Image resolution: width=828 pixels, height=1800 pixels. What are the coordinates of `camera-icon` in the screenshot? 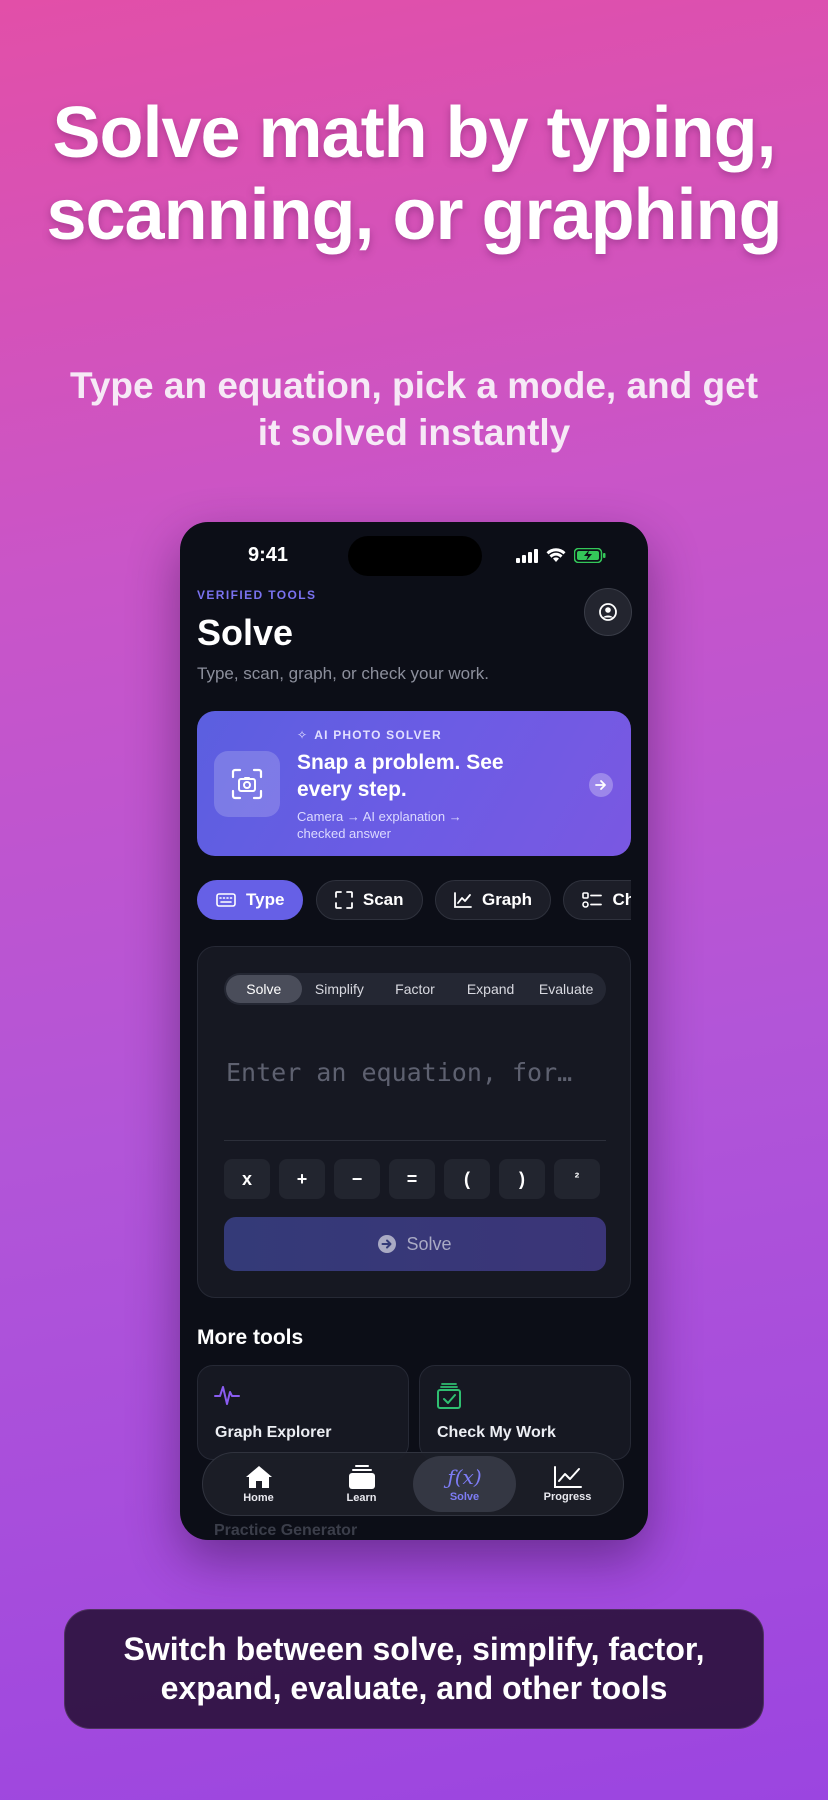 It's located at (247, 784).